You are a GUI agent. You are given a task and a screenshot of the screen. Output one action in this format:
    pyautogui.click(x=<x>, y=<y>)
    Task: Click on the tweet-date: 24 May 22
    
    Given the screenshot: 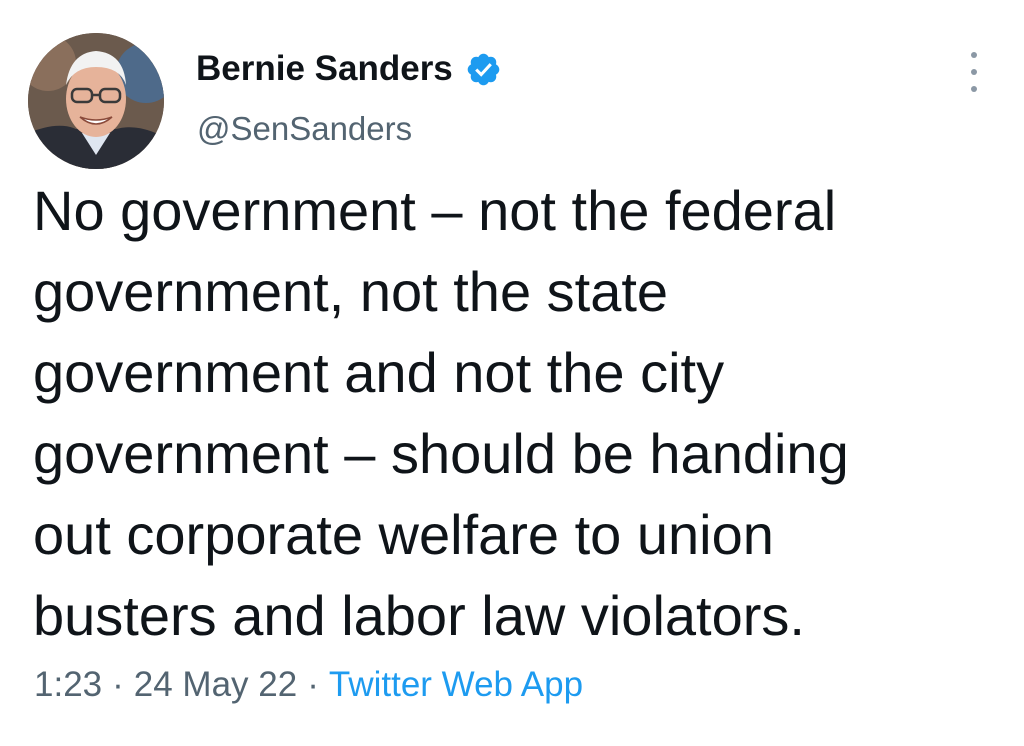 What is the action you would take?
    pyautogui.click(x=215, y=684)
    